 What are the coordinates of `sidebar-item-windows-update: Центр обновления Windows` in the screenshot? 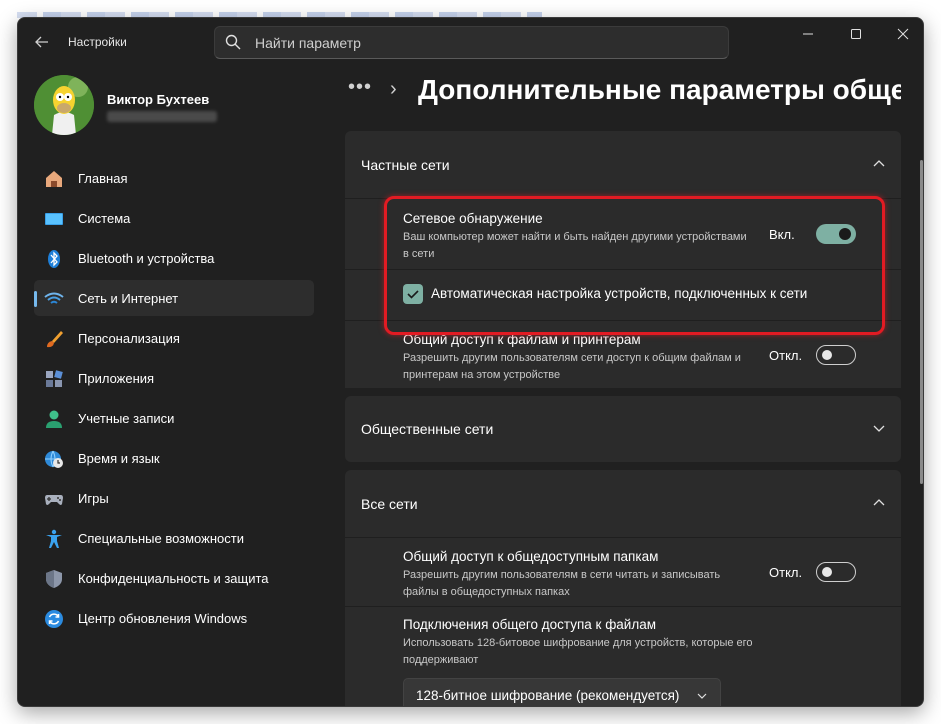 It's located at (174, 618).